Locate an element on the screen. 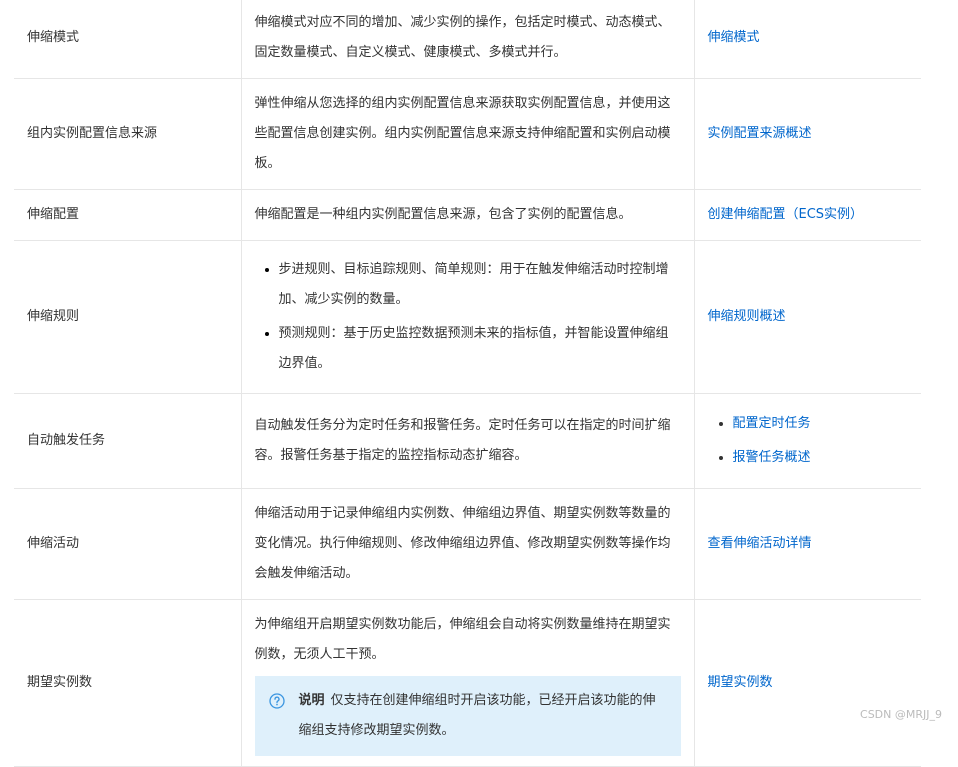 This screenshot has width=958, height=767. link-cell: 期望实例数 is located at coordinates (807, 683).